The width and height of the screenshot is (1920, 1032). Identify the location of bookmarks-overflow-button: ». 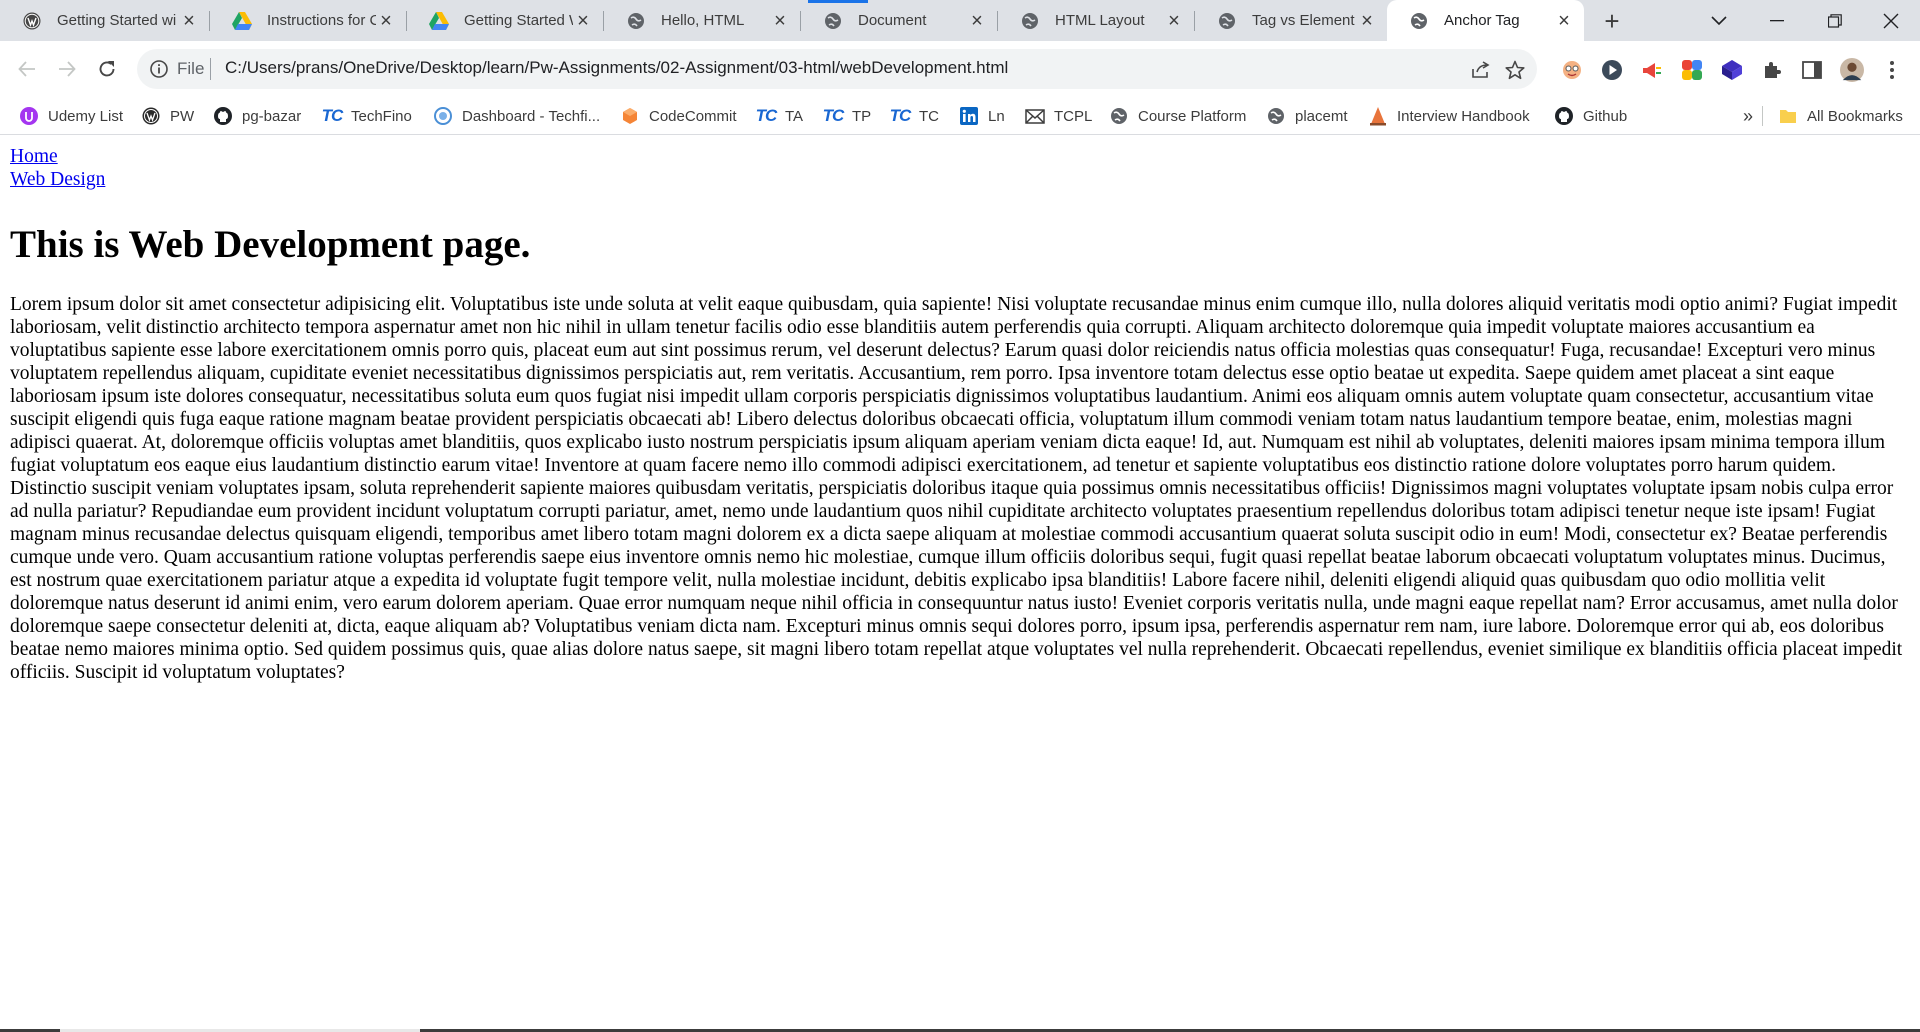
(1748, 116).